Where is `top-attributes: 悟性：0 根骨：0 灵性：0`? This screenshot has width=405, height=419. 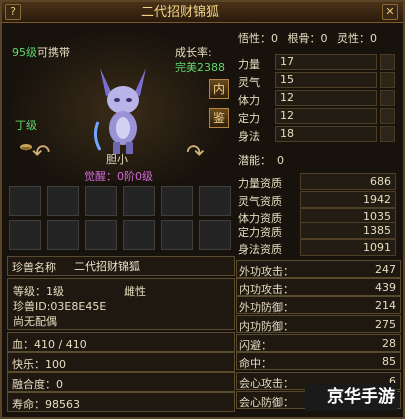 top-attributes: 悟性：0 根骨：0 灵性：0 is located at coordinates (310, 38).